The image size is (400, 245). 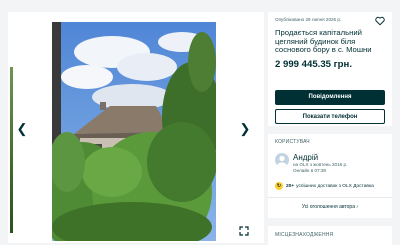 I want to click on delivery-stats: ↻ 20+ успішних доставок з OLX Доставка, so click(x=324, y=186).